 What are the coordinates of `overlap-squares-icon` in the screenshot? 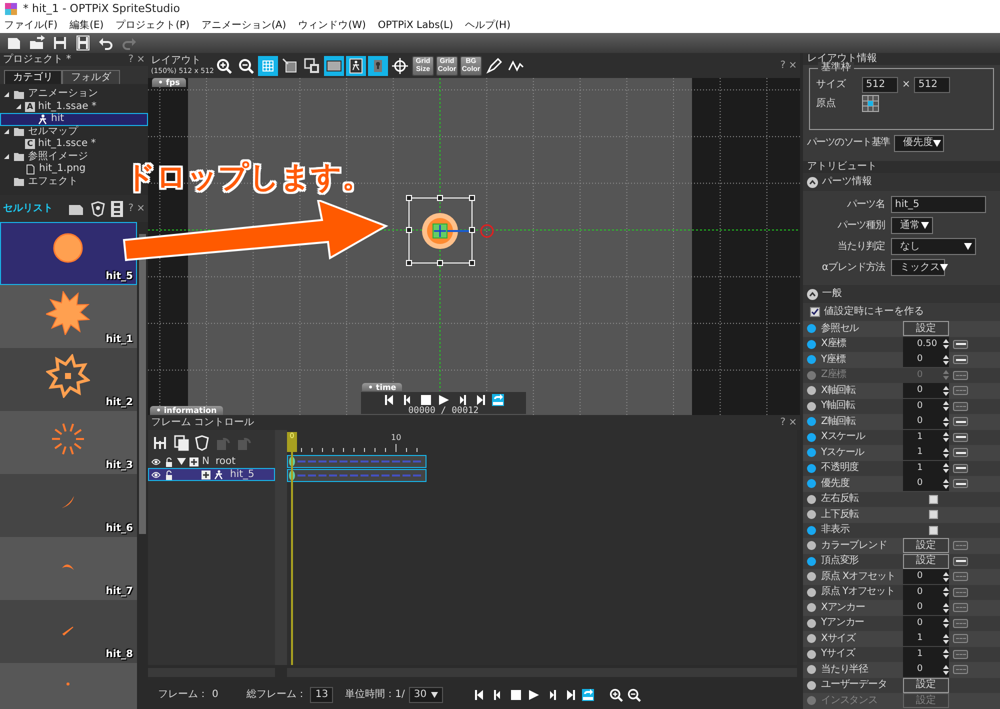 It's located at (312, 66).